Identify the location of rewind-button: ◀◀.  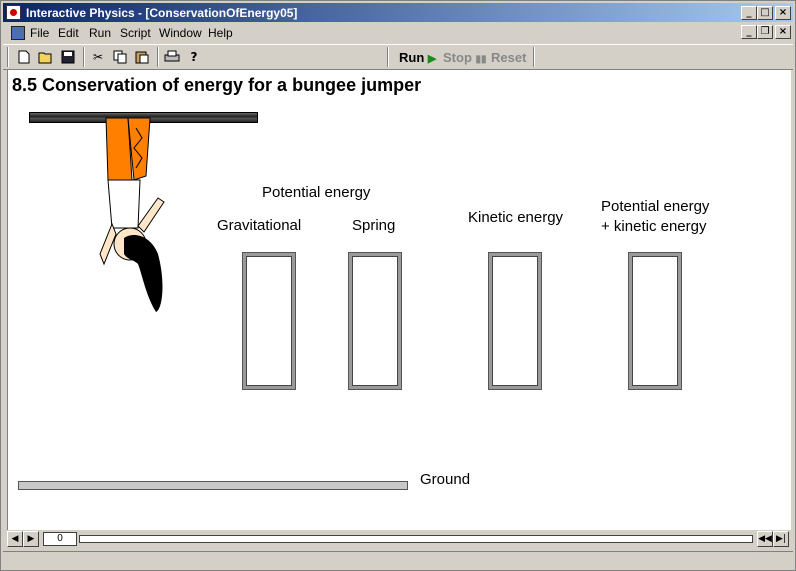
(765, 539).